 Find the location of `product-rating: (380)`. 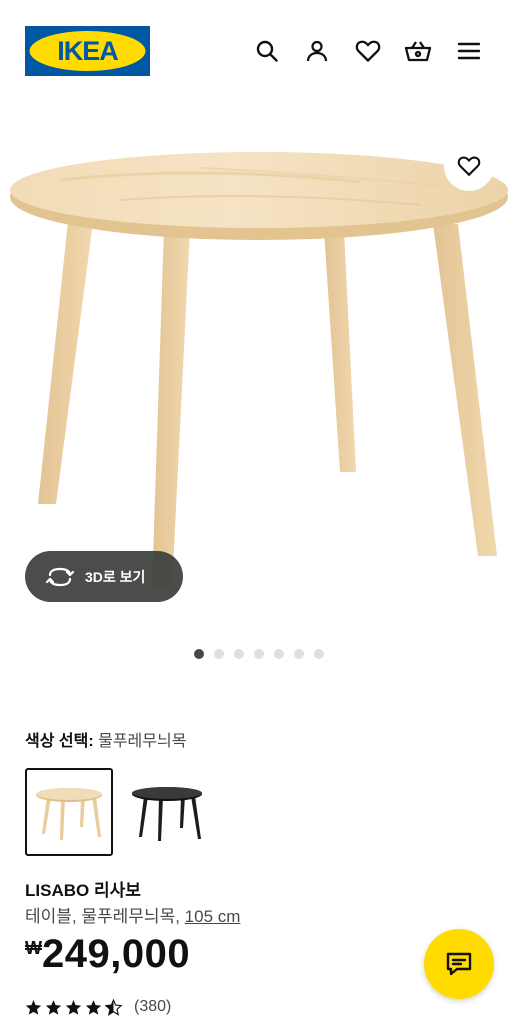

product-rating: (380) is located at coordinates (98, 1007).